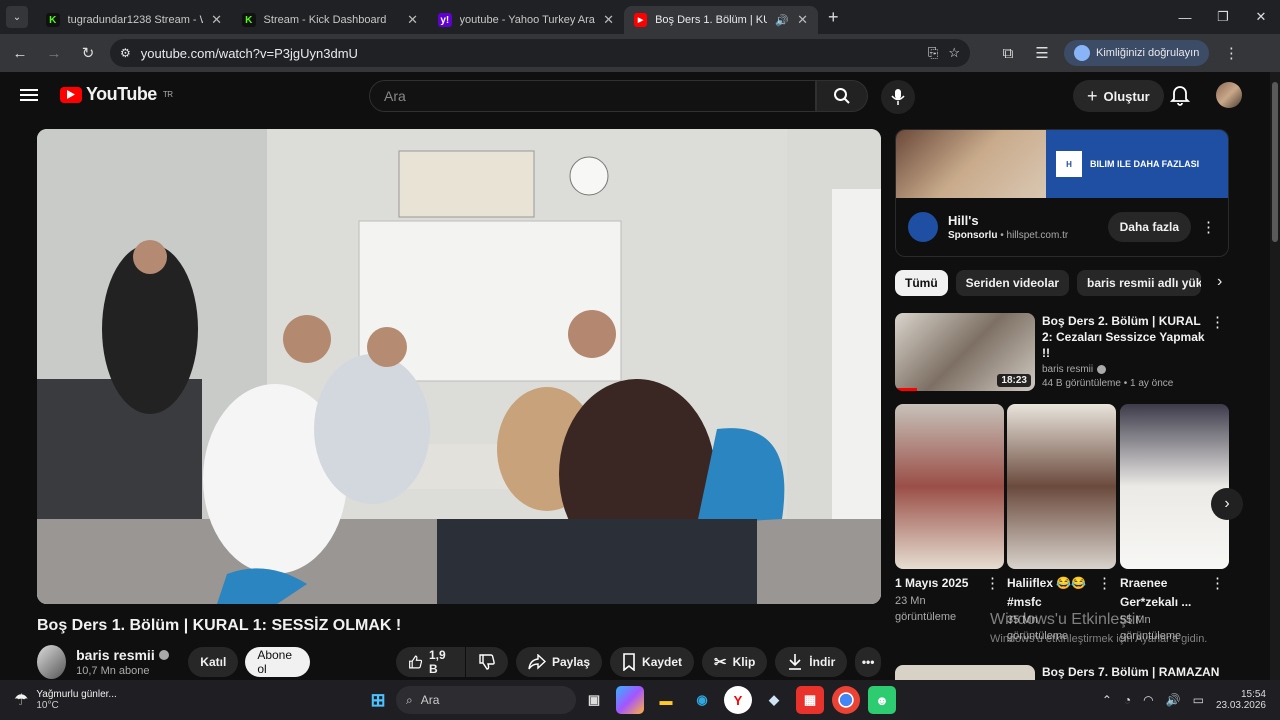  What do you see at coordinates (571, 662) in the screenshot?
I see `share-label: Paylaş` at bounding box center [571, 662].